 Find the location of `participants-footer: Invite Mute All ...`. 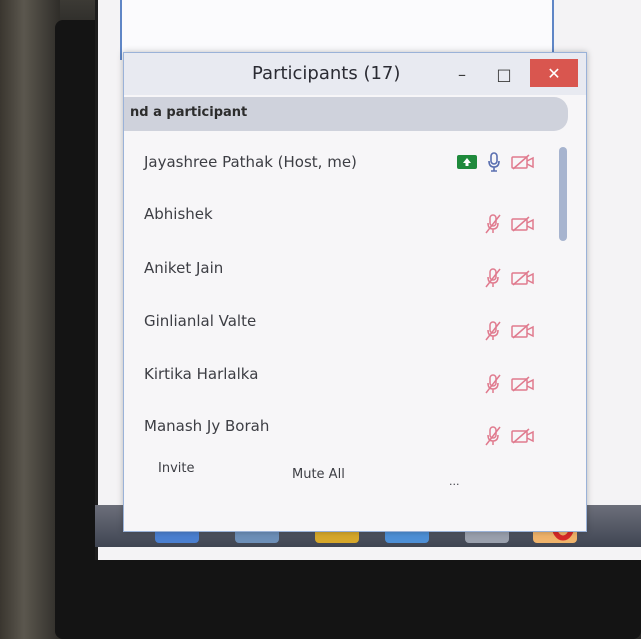

participants-footer: Invite Mute All ... is located at coordinates (355, 471).